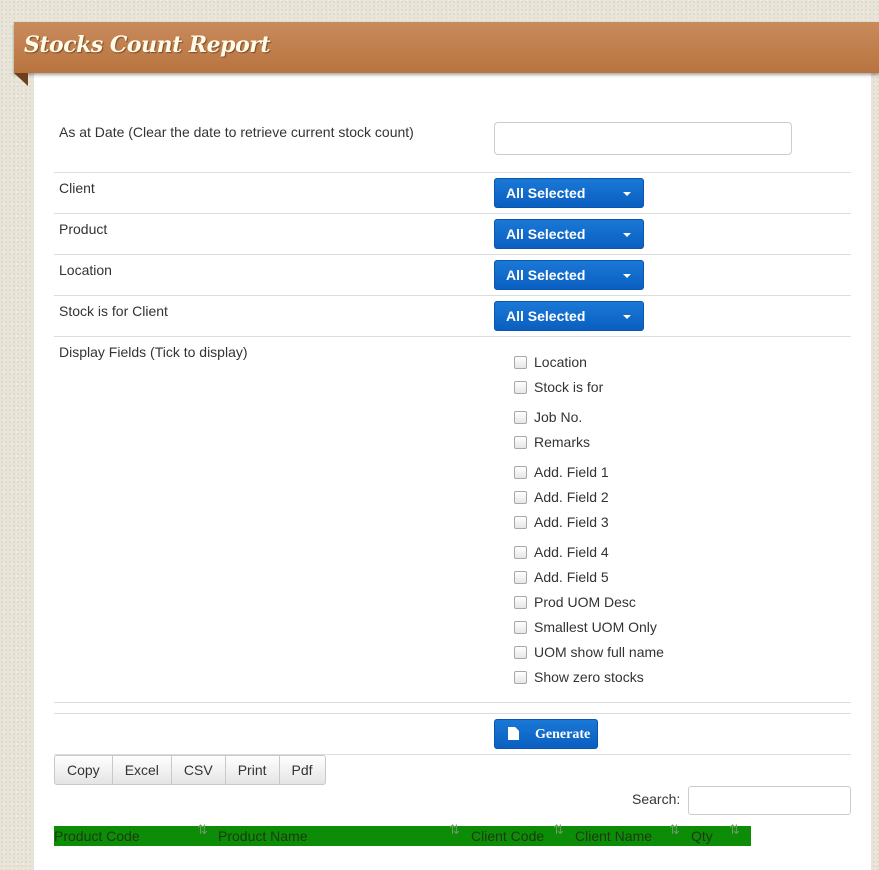  What do you see at coordinates (113, 311) in the screenshot?
I see `stock-for-client-label: Stock is for Client` at bounding box center [113, 311].